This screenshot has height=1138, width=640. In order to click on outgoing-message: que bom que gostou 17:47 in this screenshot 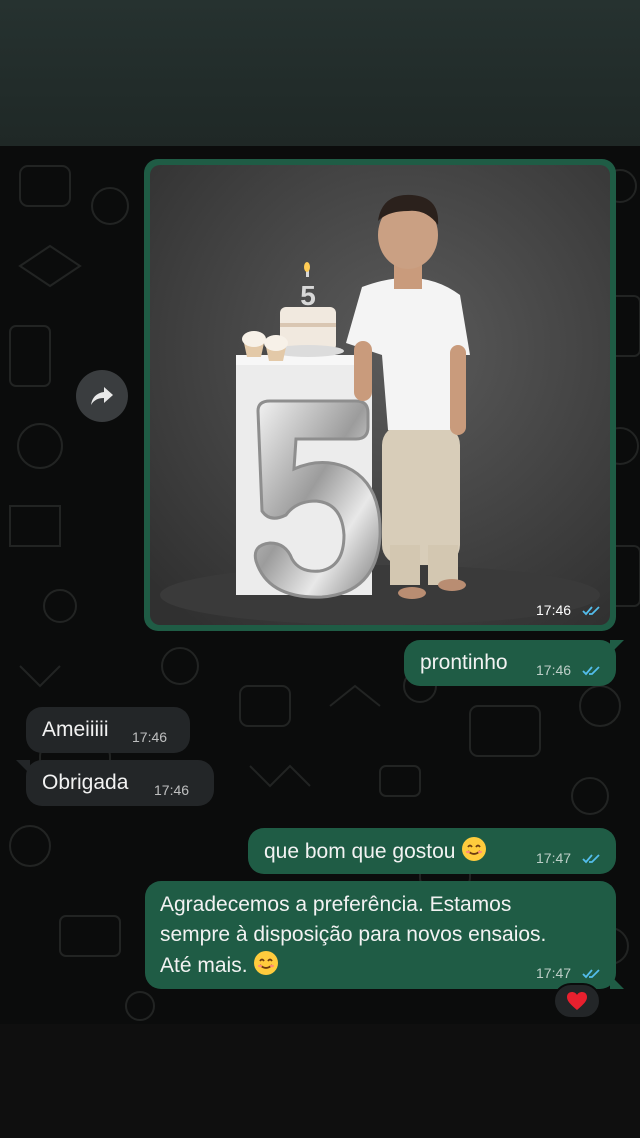, I will do `click(432, 851)`.